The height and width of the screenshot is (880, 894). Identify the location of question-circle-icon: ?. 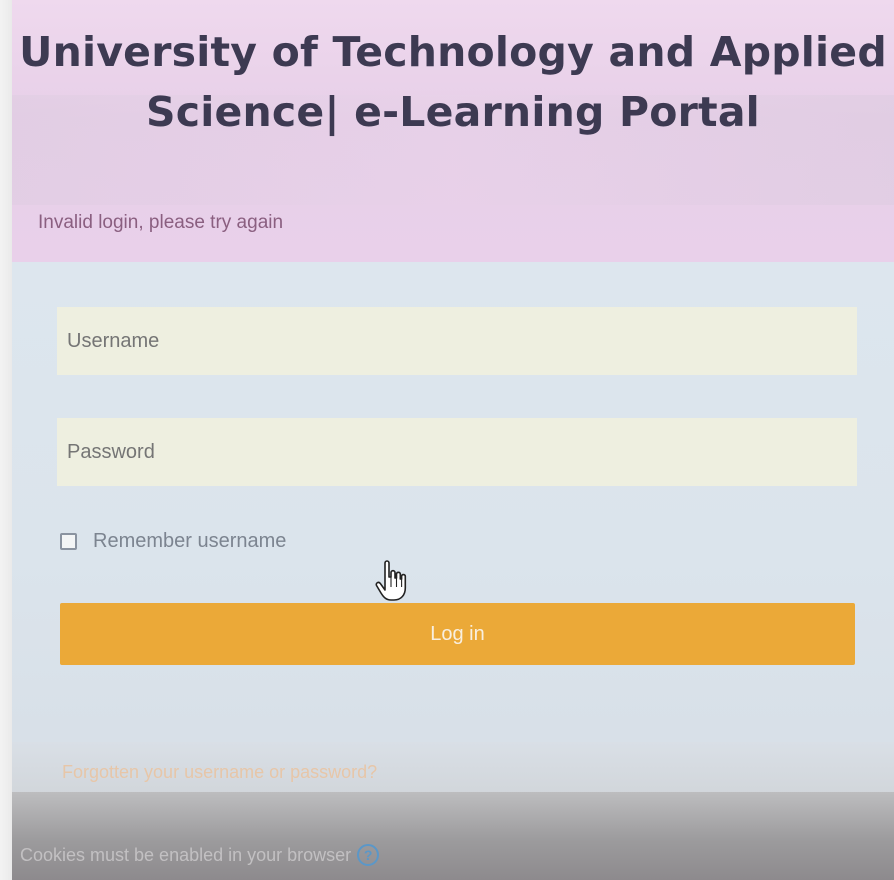
(368, 855).